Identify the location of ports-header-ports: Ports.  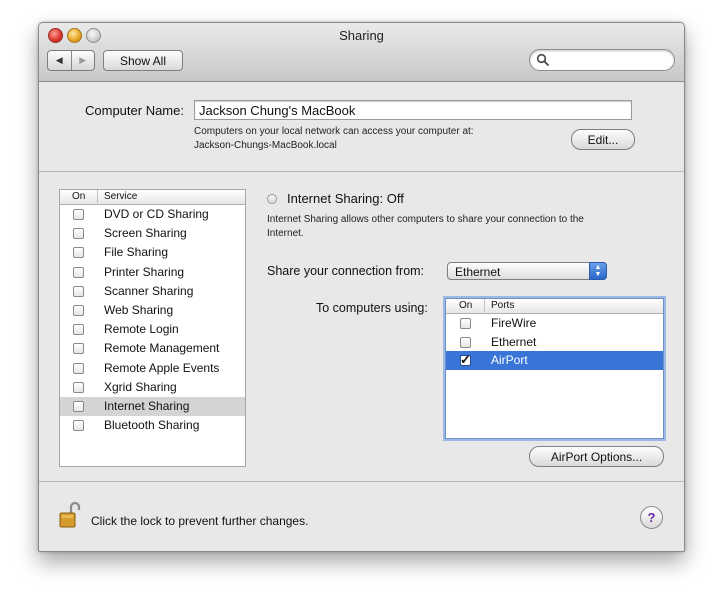
(503, 305).